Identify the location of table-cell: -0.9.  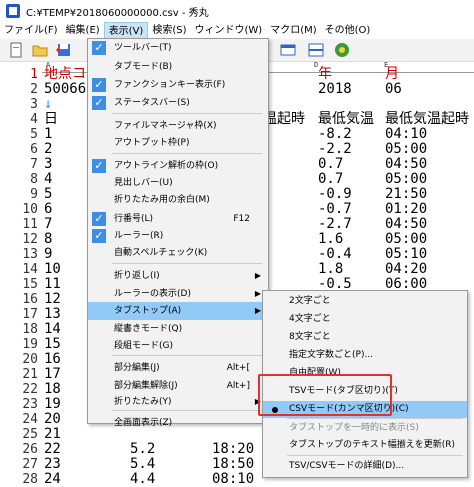
(335, 194).